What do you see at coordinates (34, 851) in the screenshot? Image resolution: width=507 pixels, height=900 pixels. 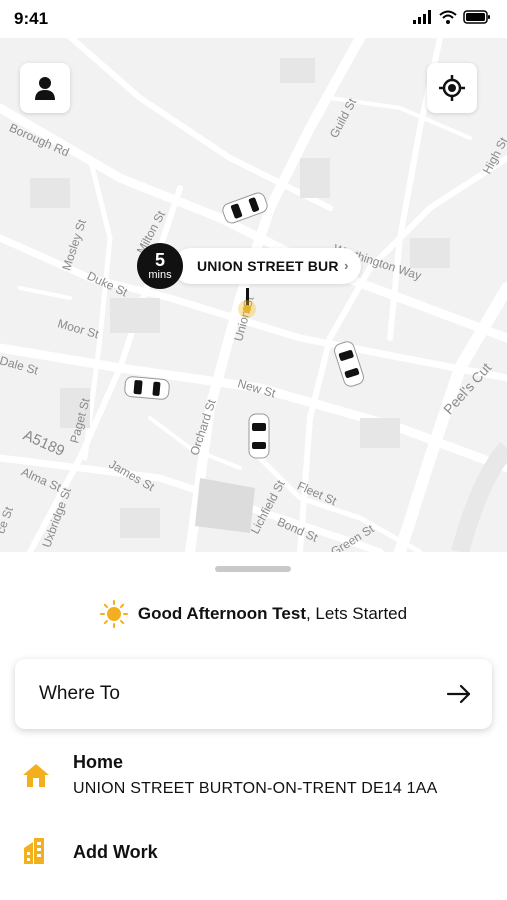 I see `work-building-icon` at bounding box center [34, 851].